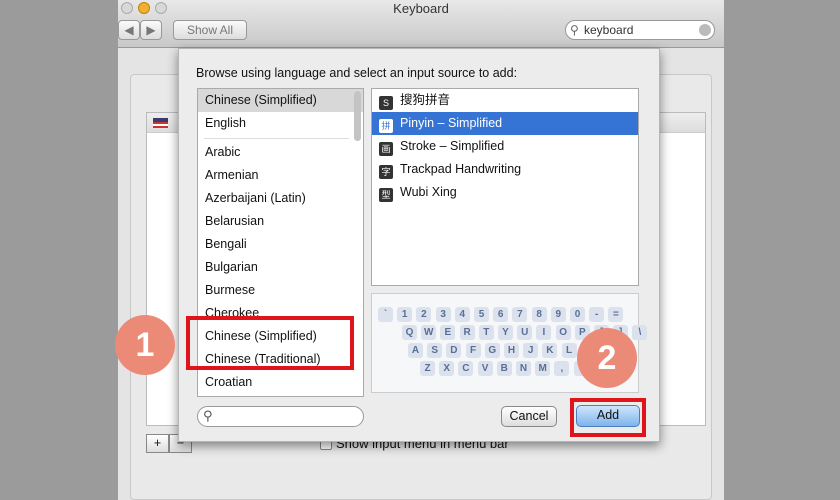  I want to click on input-source-label: Wubi Xing, so click(428, 192).